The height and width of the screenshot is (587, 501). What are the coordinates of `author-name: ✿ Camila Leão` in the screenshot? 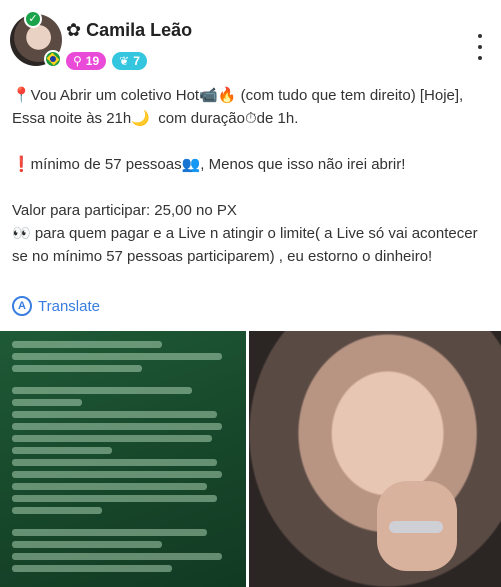 It's located at (129, 30).